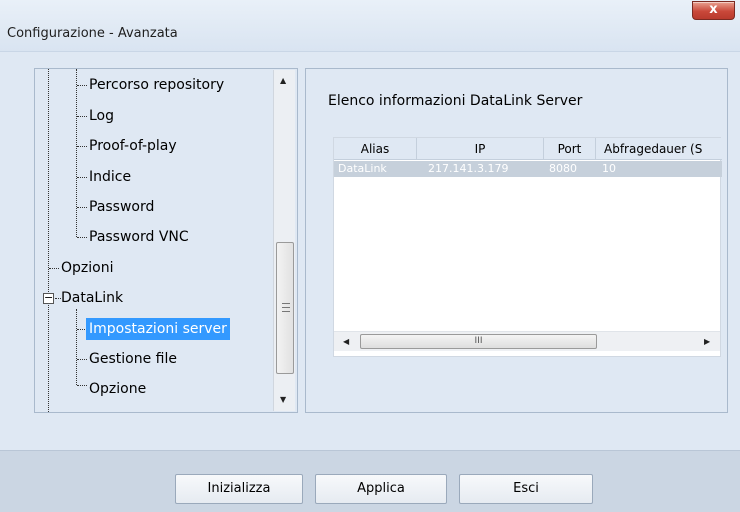 This screenshot has height=512, width=740. Describe the element at coordinates (478, 341) in the screenshot. I see `hscrollbar-thumb: III` at that location.